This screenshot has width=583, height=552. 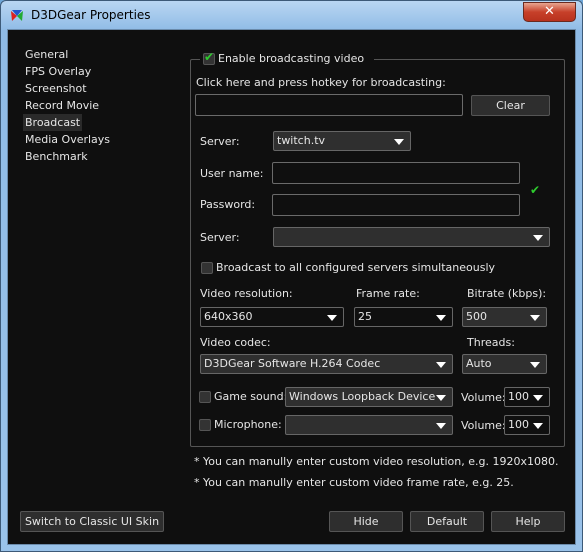 I want to click on enable-broadcast-label: Enable broadcasting video, so click(x=291, y=58).